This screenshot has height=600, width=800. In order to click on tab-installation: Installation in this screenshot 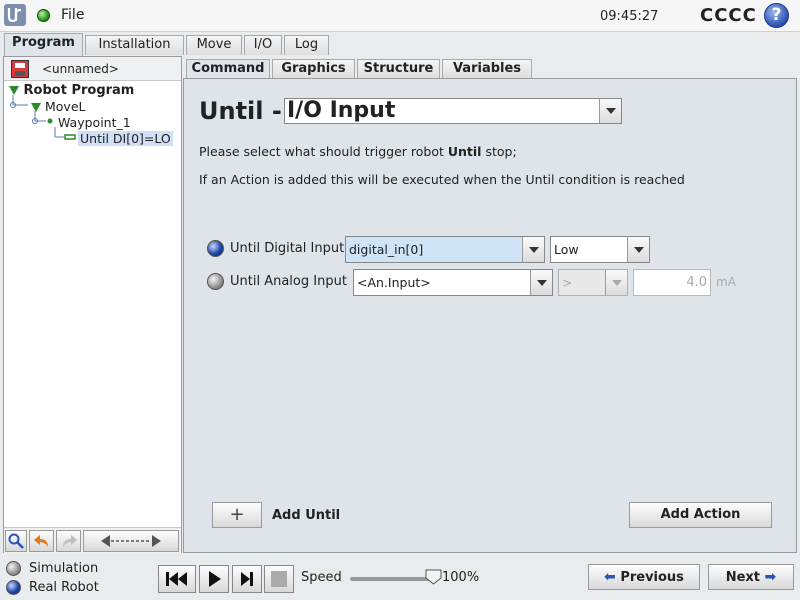, I will do `click(134, 45)`.